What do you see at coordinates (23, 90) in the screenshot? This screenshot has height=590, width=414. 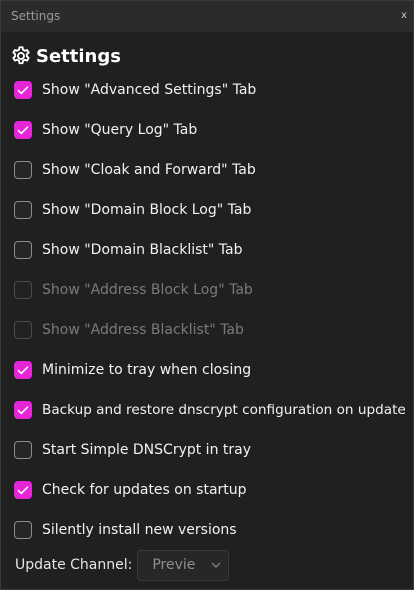 I see `advanced-settings-tab-checkbox` at bounding box center [23, 90].